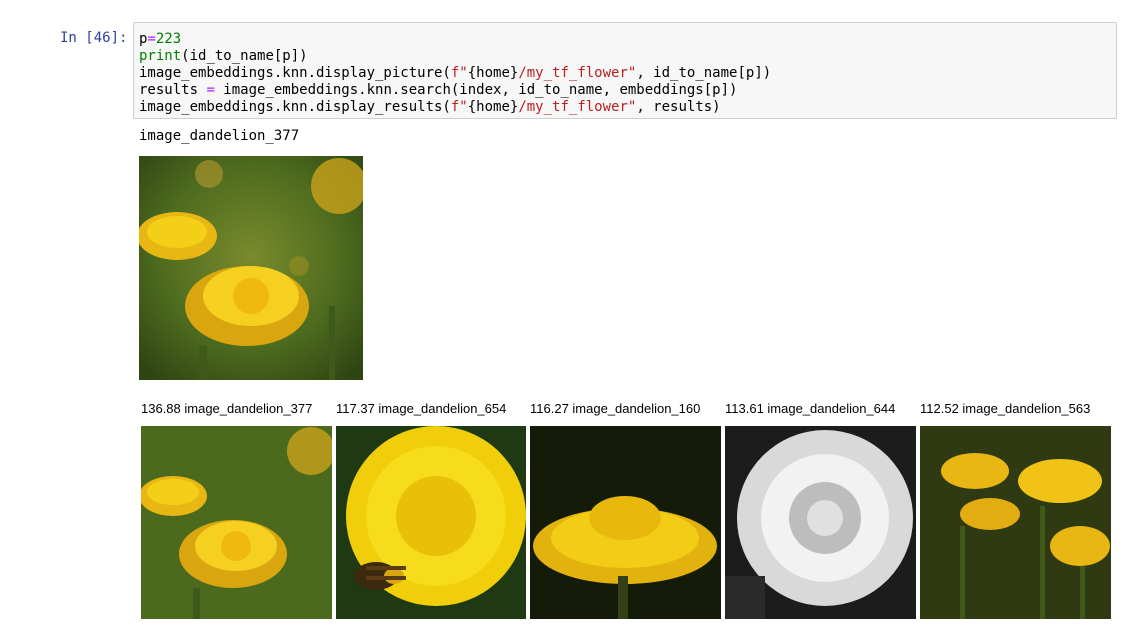 Image resolution: width=1147 pixels, height=642 pixels. Describe the element at coordinates (1005, 408) in the screenshot. I see `result-caption: 112.52 image_dandelion_563` at that location.